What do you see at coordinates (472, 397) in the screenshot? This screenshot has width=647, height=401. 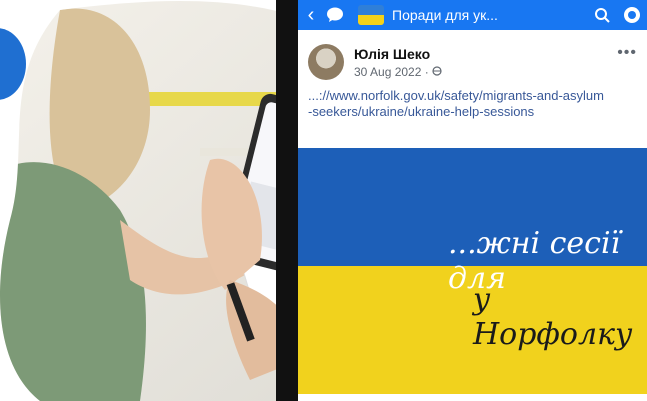 I see `post-footer` at bounding box center [472, 397].